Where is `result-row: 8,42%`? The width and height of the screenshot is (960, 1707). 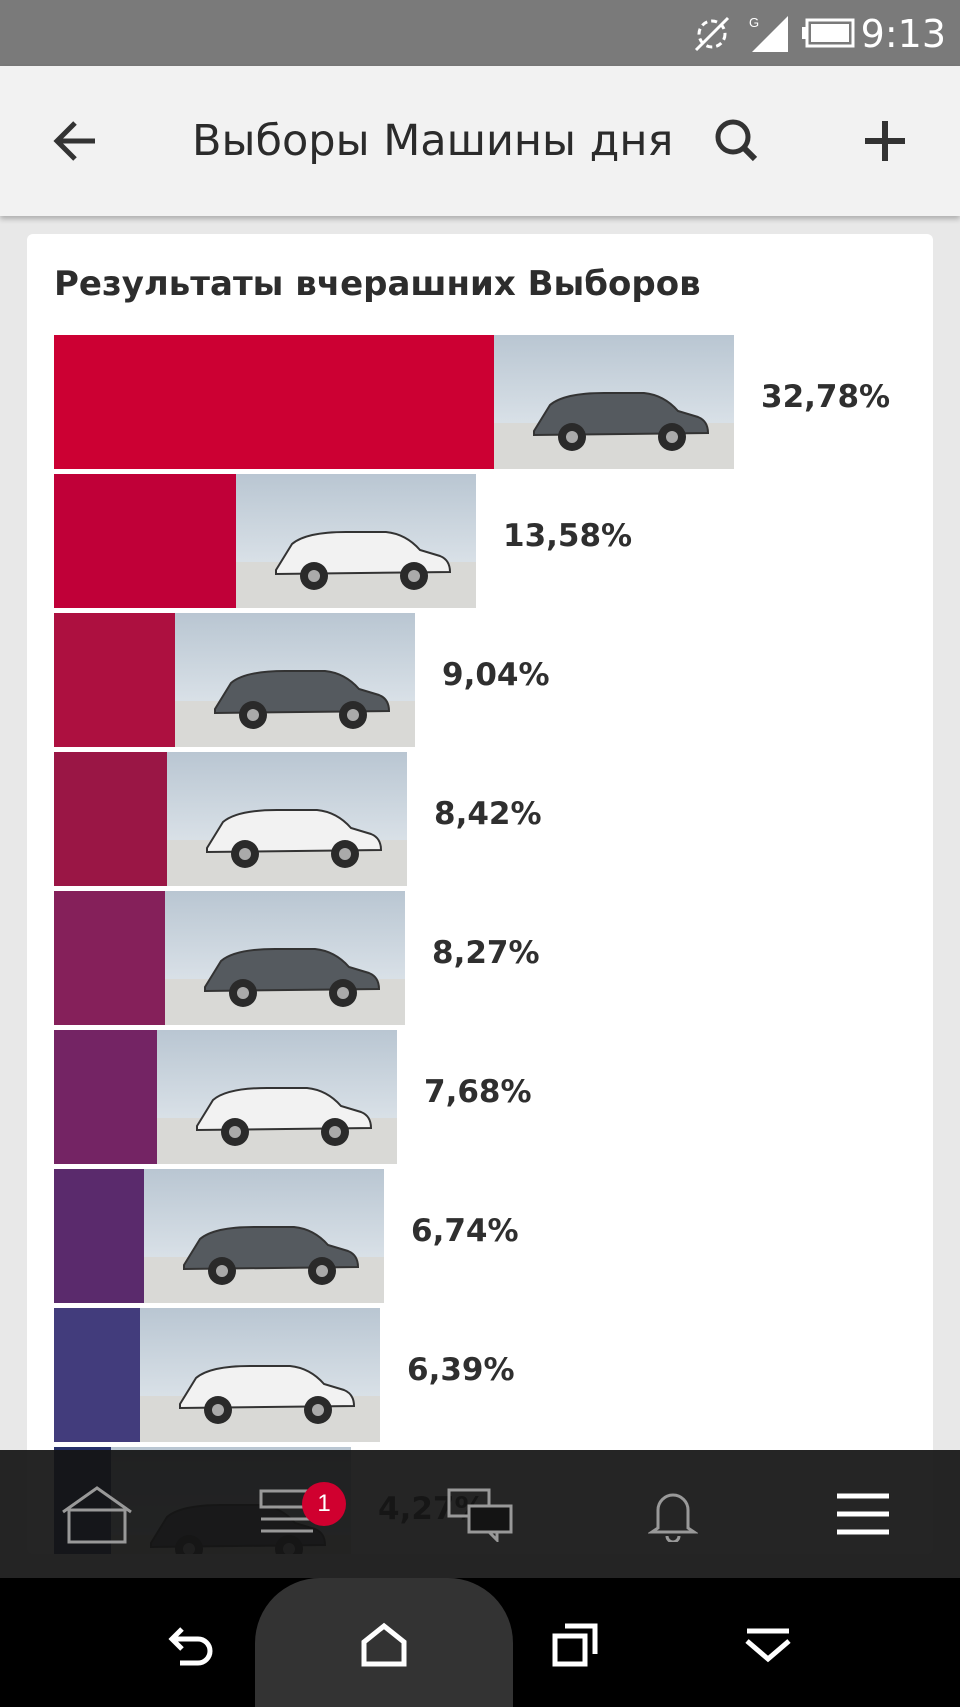 result-row: 8,42% is located at coordinates (300, 819).